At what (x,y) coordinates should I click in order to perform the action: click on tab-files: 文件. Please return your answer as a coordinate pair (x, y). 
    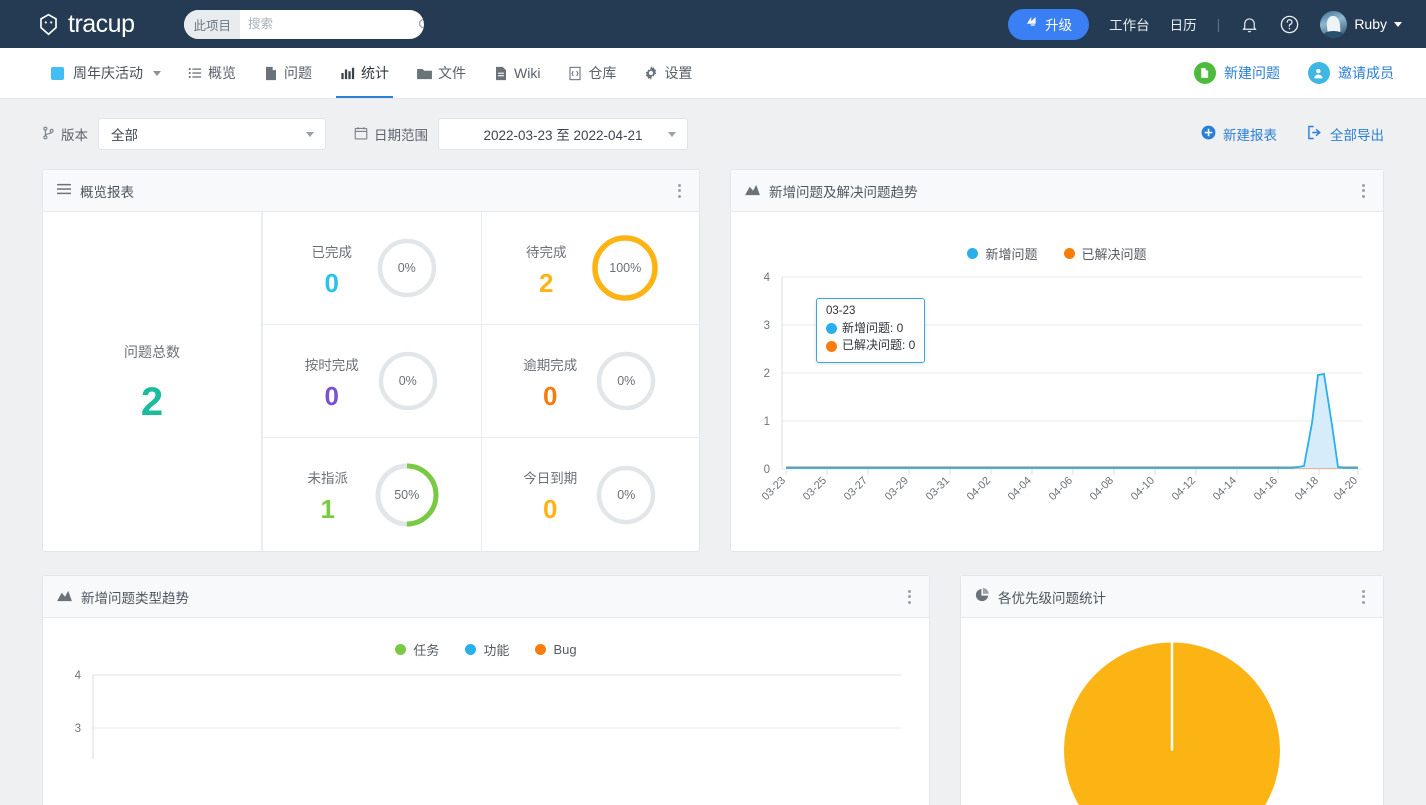
    Looking at the image, I should click on (441, 73).